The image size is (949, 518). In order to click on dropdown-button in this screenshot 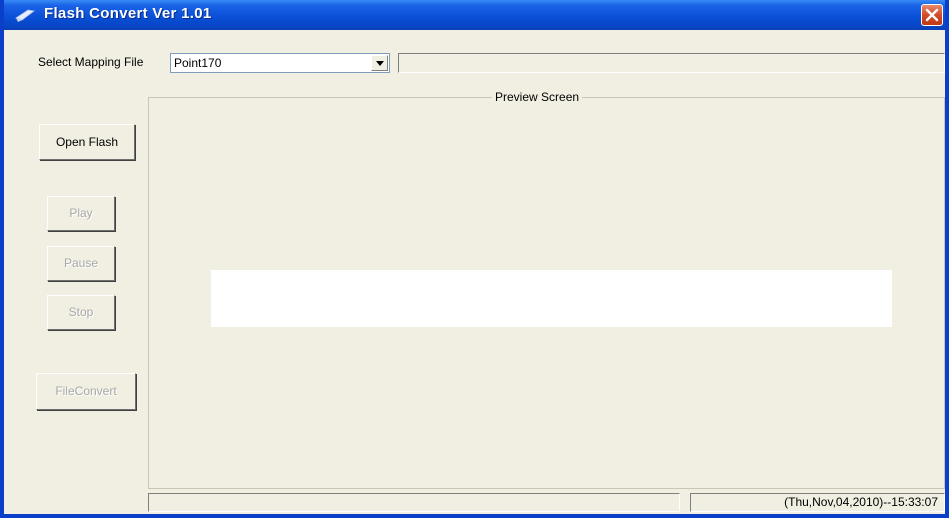, I will do `click(379, 63)`.